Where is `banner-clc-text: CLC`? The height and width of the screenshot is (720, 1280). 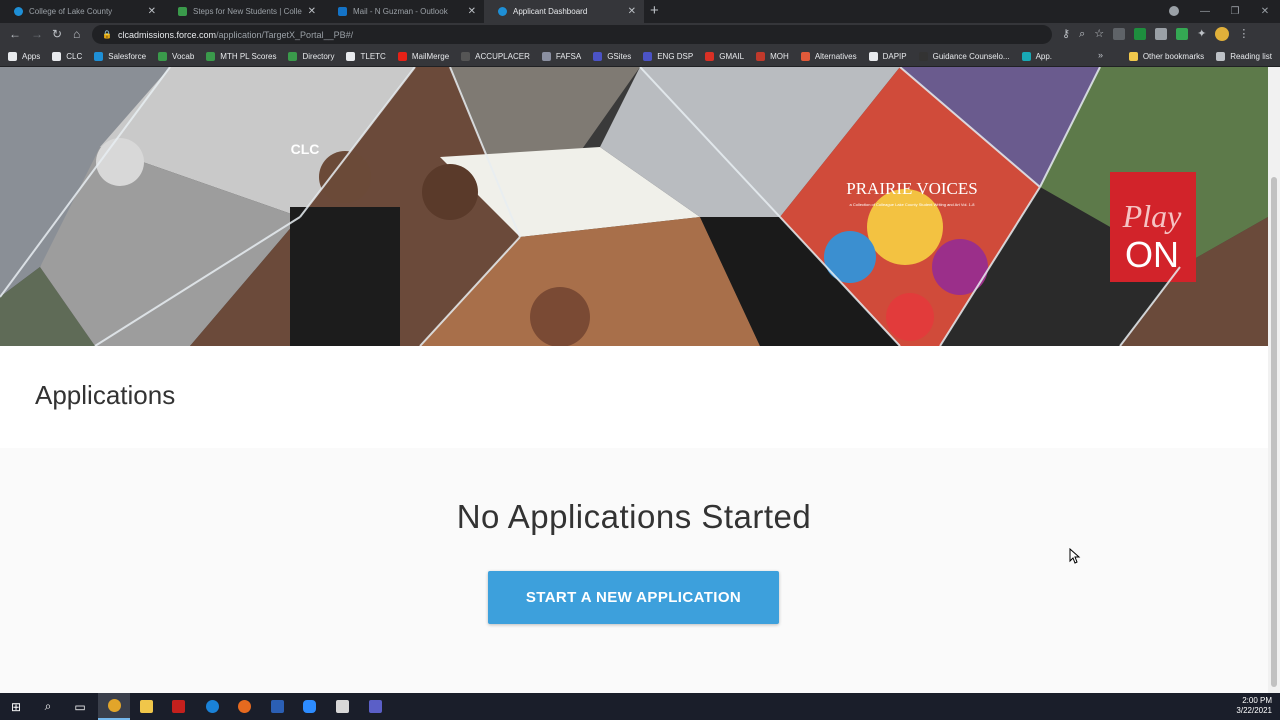
banner-clc-text: CLC is located at coordinates (305, 149).